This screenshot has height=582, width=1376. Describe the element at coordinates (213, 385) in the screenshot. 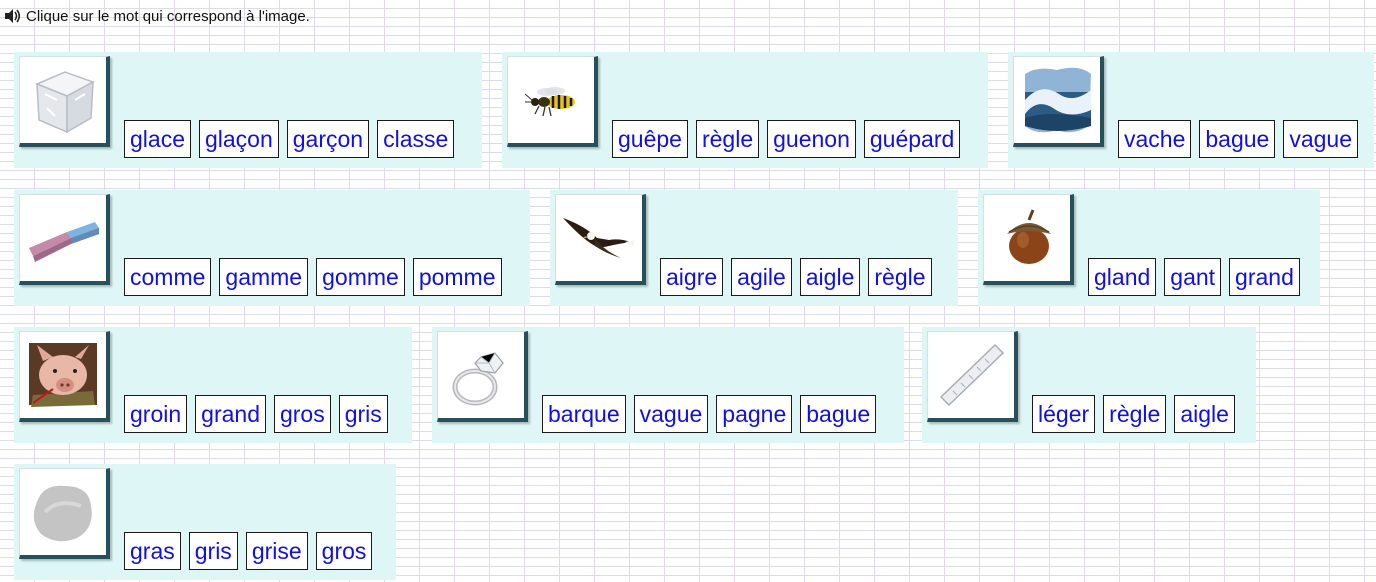

I see `exercise-card: groin grand gros gris` at that location.